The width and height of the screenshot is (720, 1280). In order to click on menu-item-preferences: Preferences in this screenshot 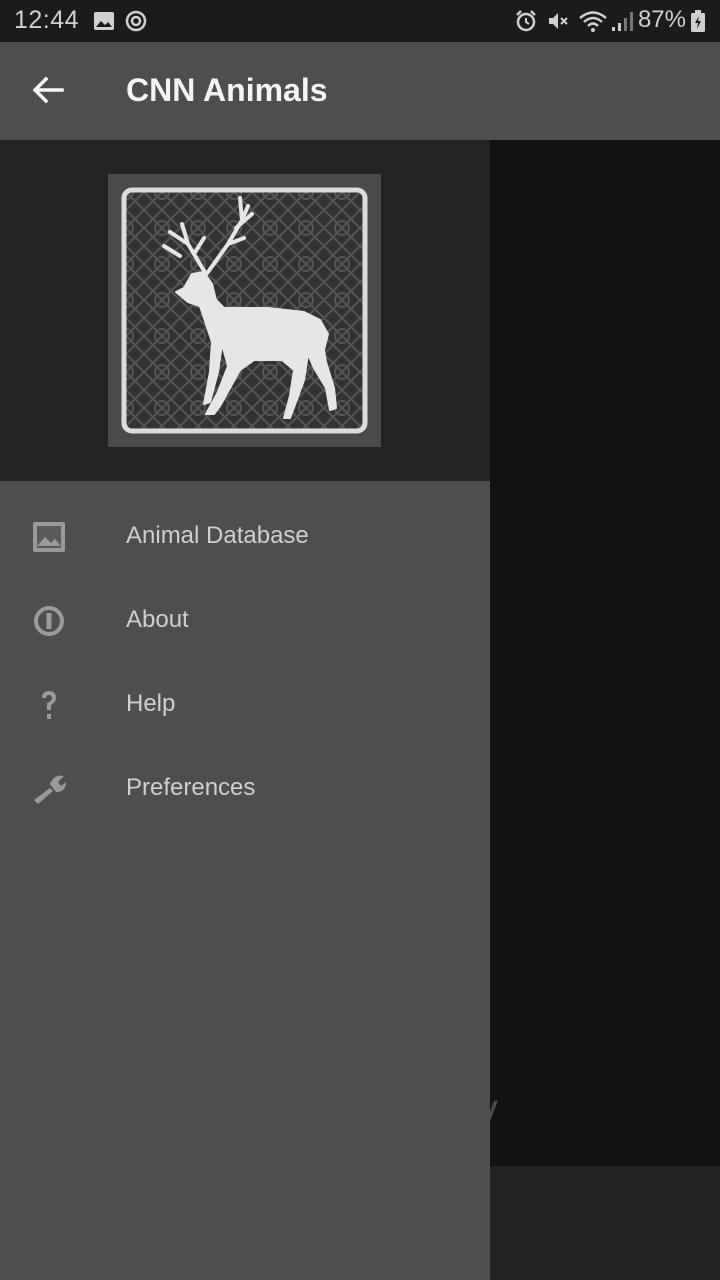, I will do `click(245, 790)`.